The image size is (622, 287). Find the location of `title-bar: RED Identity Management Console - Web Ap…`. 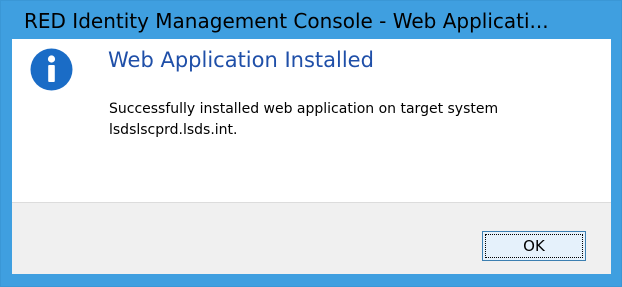

title-bar: RED Identity Management Console - Web Ap… is located at coordinates (311, 20).